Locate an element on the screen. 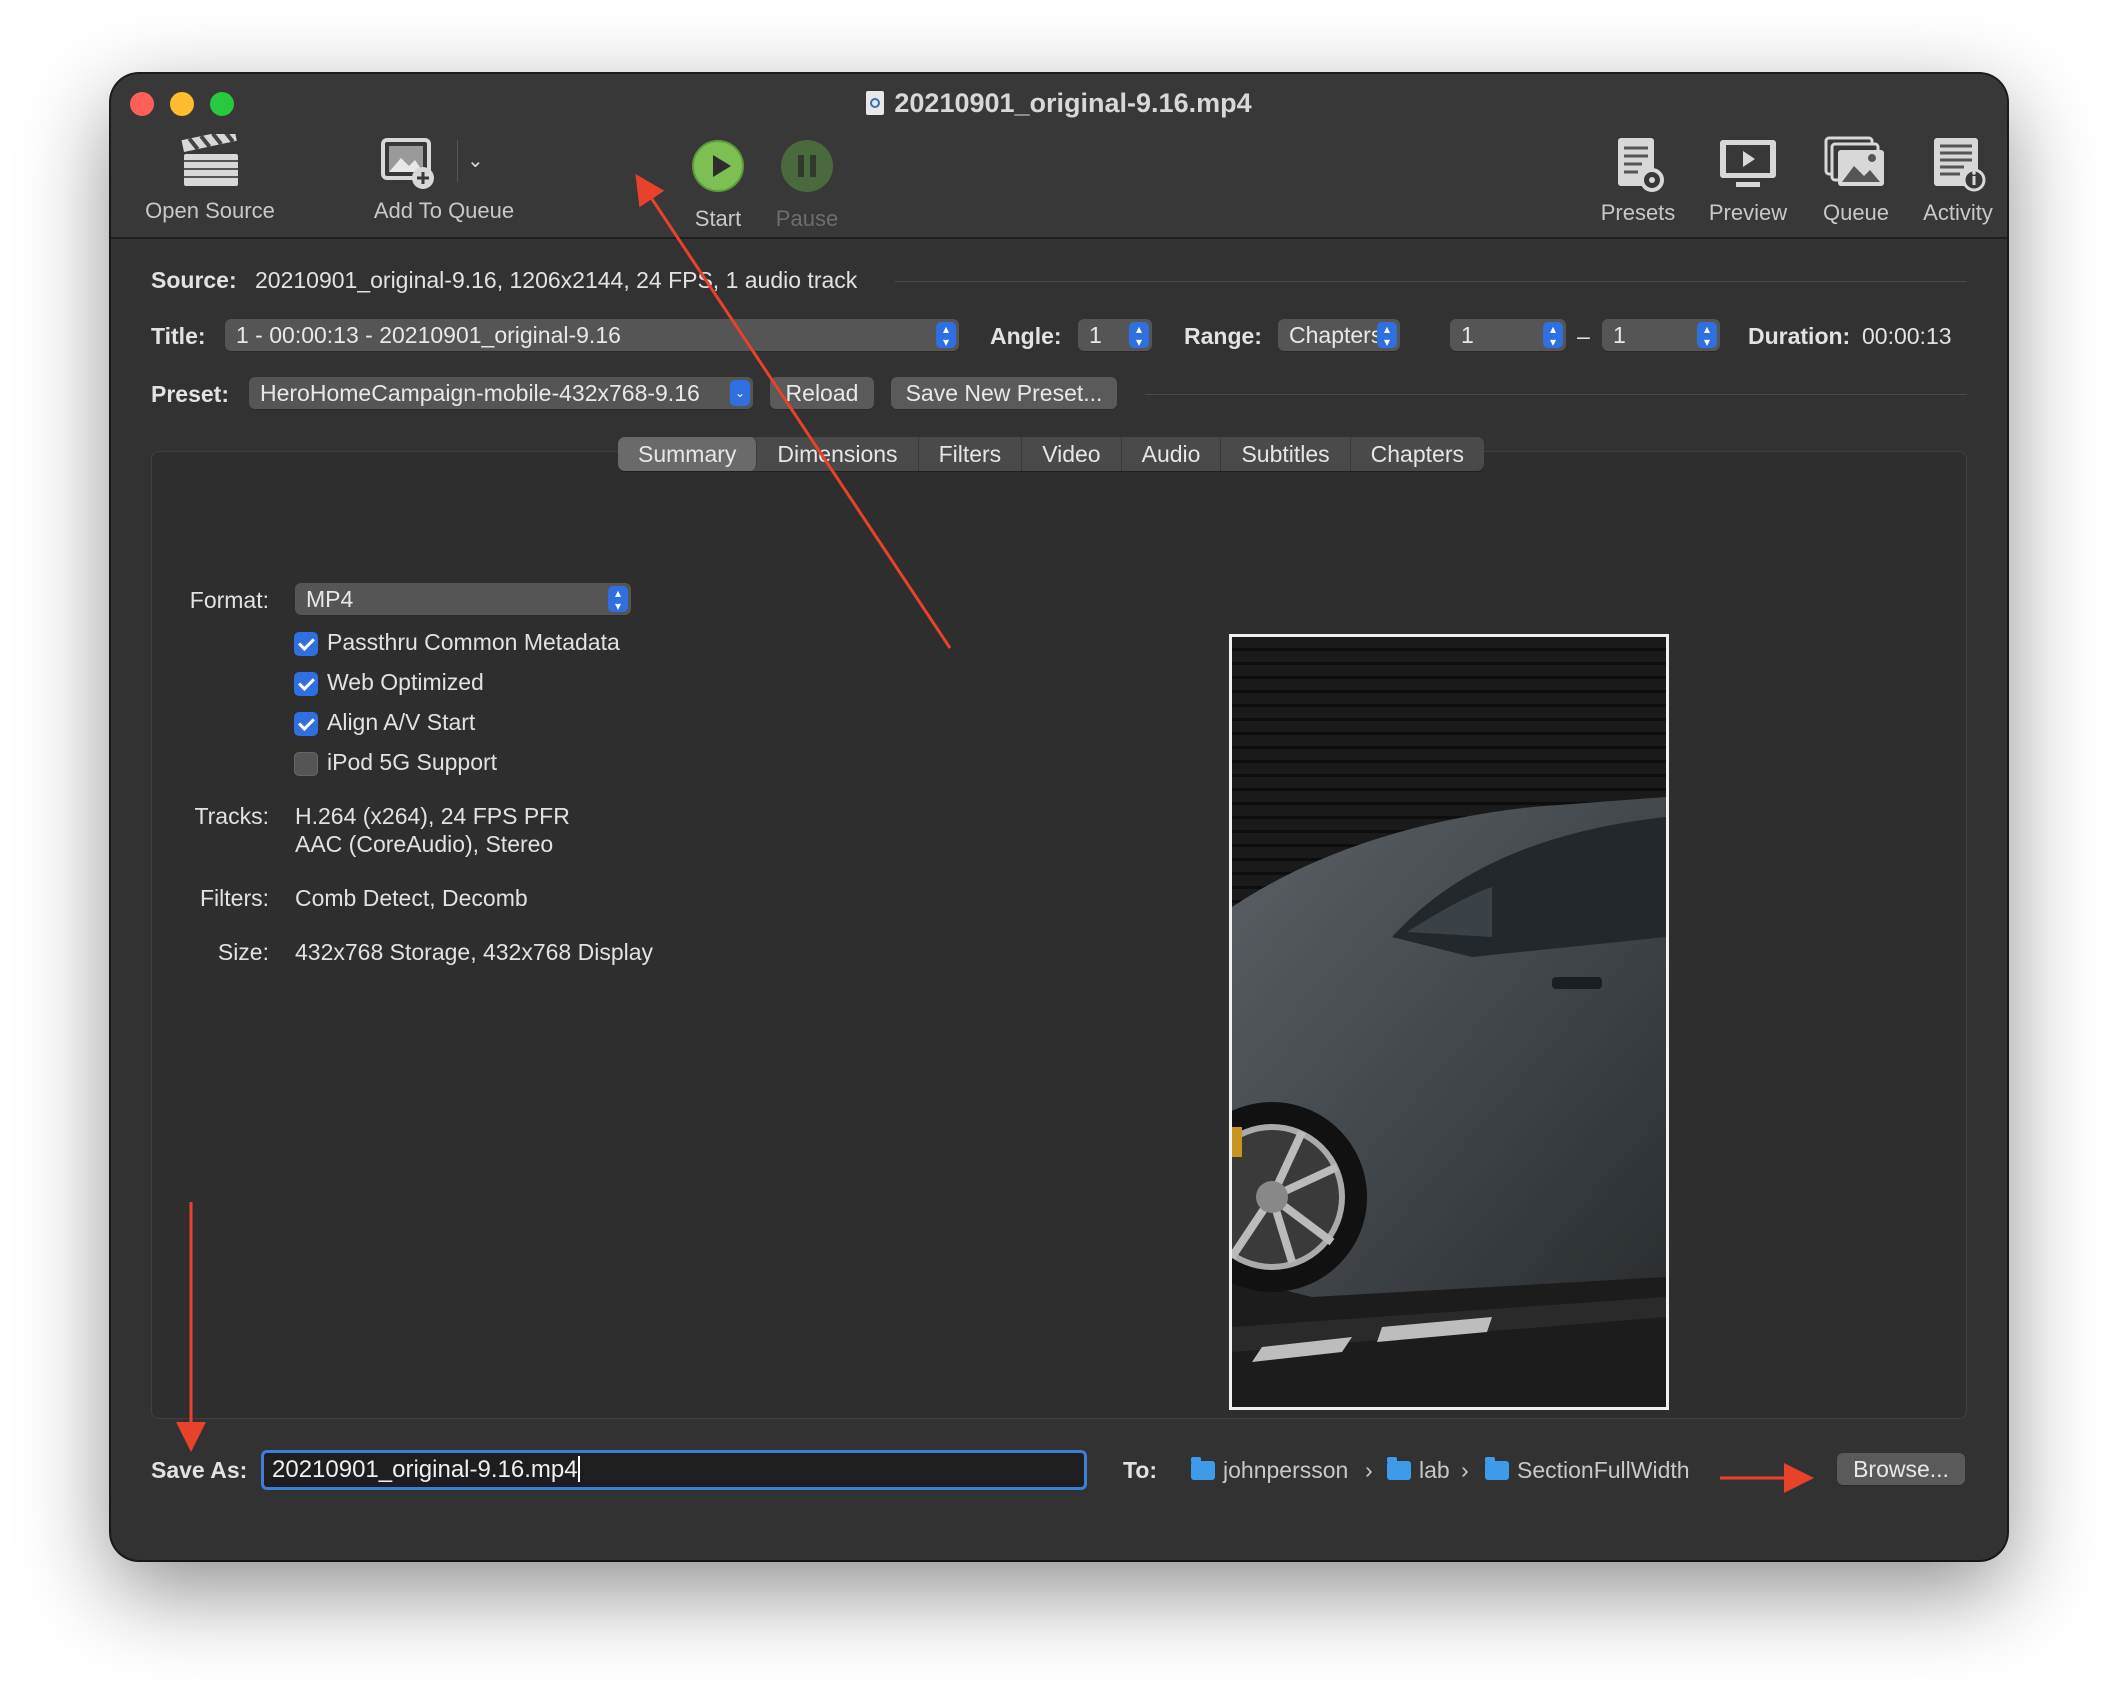 Image resolution: width=2118 pixels, height=1708 pixels. activity-log-icon is located at coordinates (1960, 165).